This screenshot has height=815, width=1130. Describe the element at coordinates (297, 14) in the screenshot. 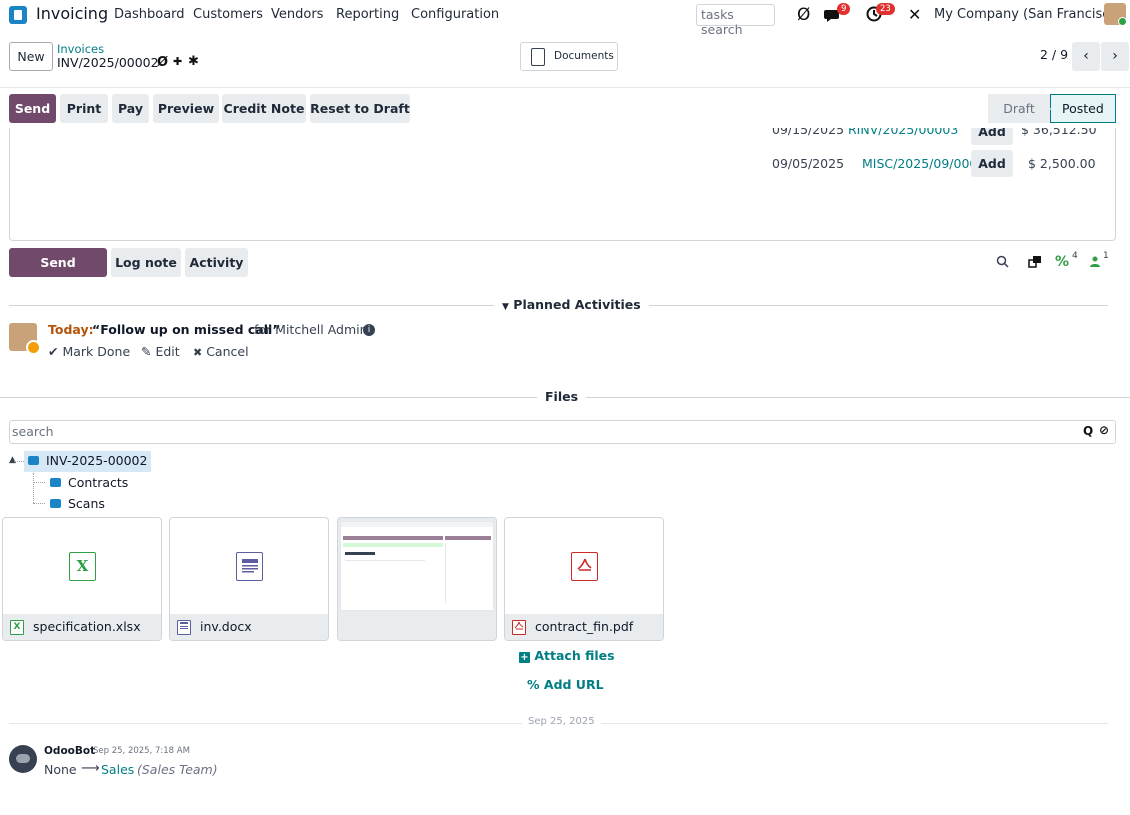

I see `menu-vendors: Vendors` at that location.